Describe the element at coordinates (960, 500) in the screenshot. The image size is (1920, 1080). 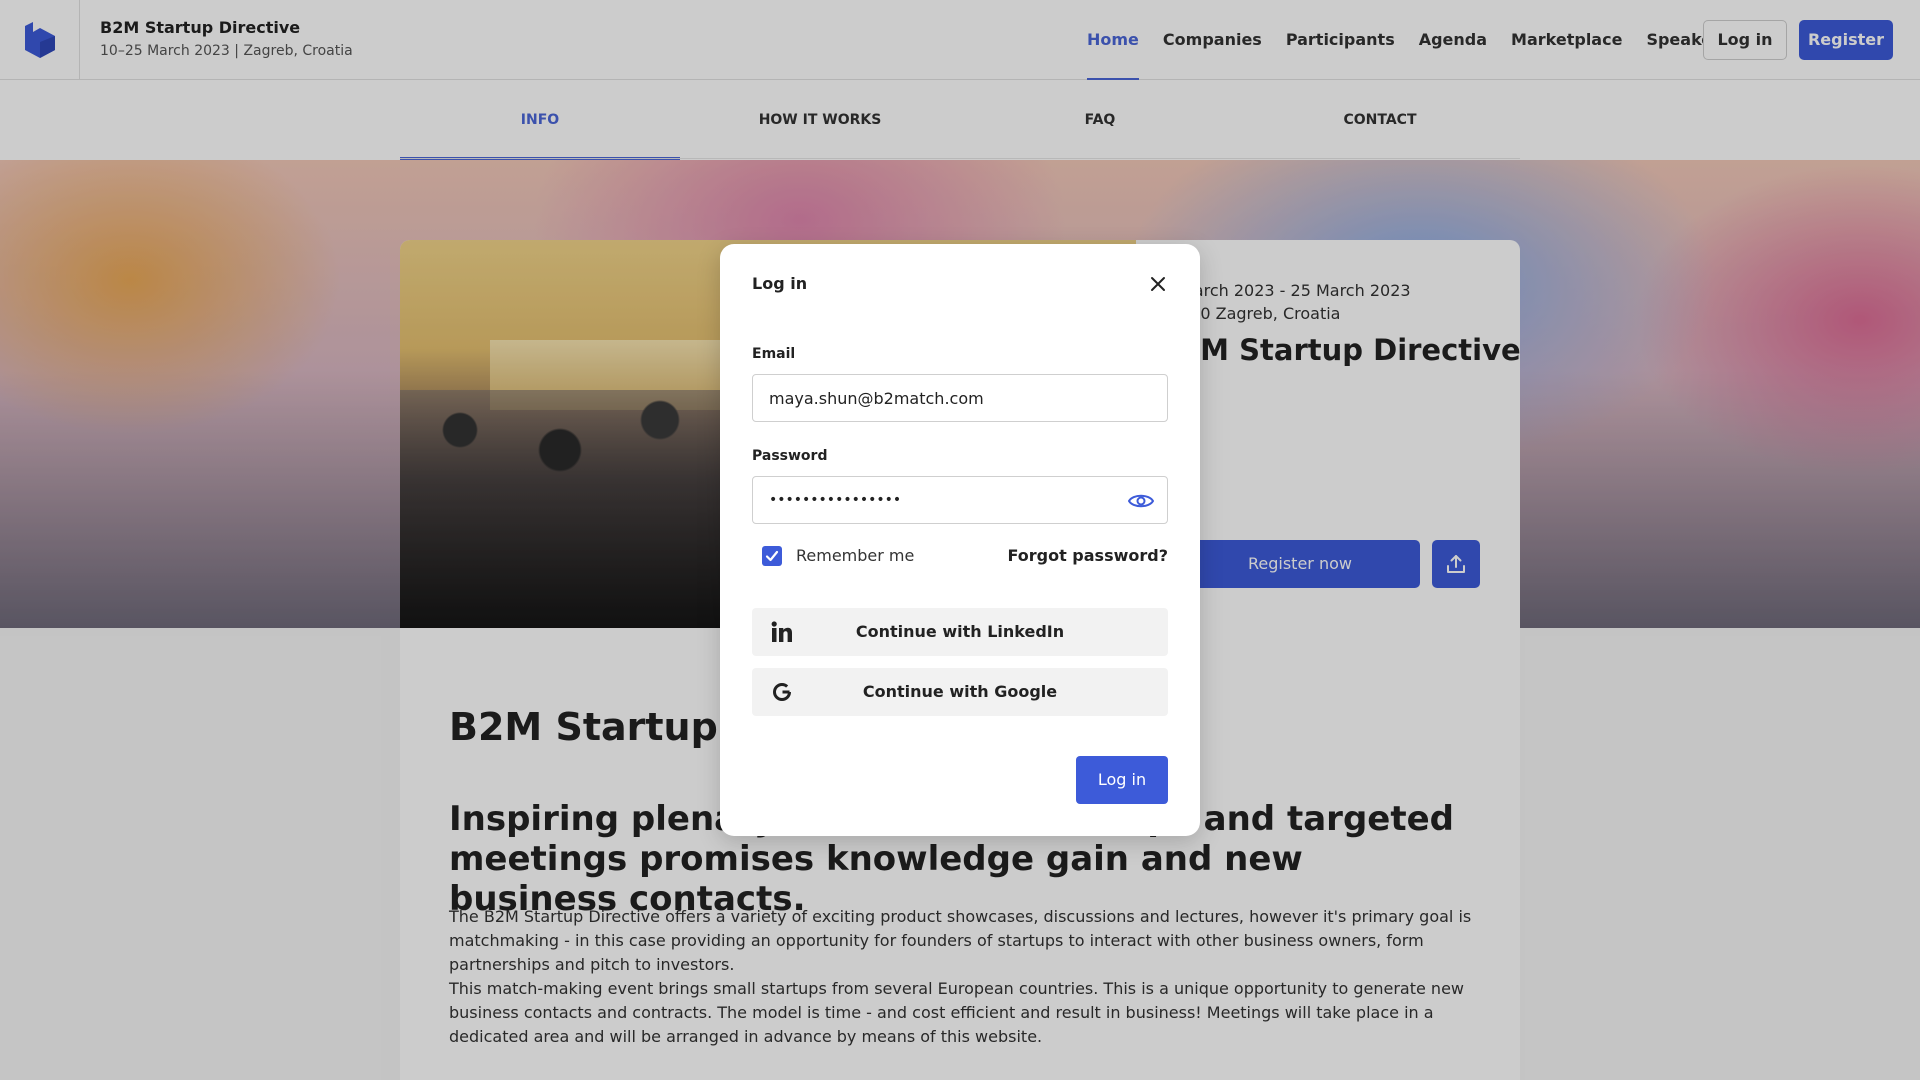
I see `password-field: ••••••••••••••••` at that location.